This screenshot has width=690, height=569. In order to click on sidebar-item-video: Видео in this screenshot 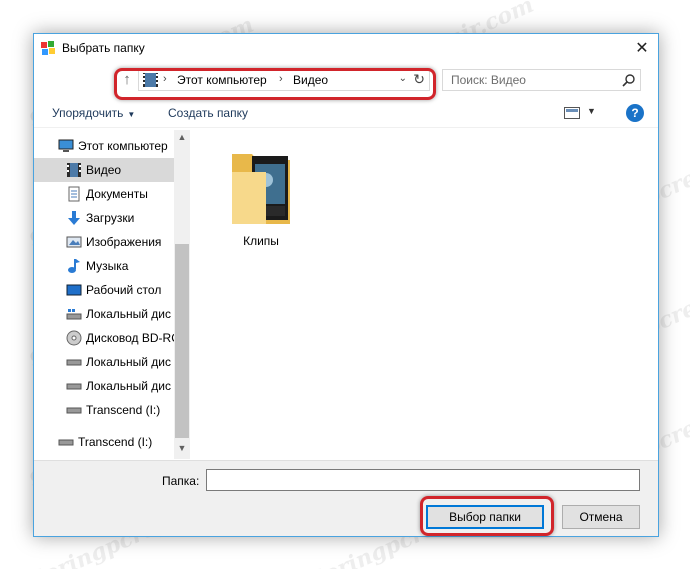, I will do `click(104, 170)`.